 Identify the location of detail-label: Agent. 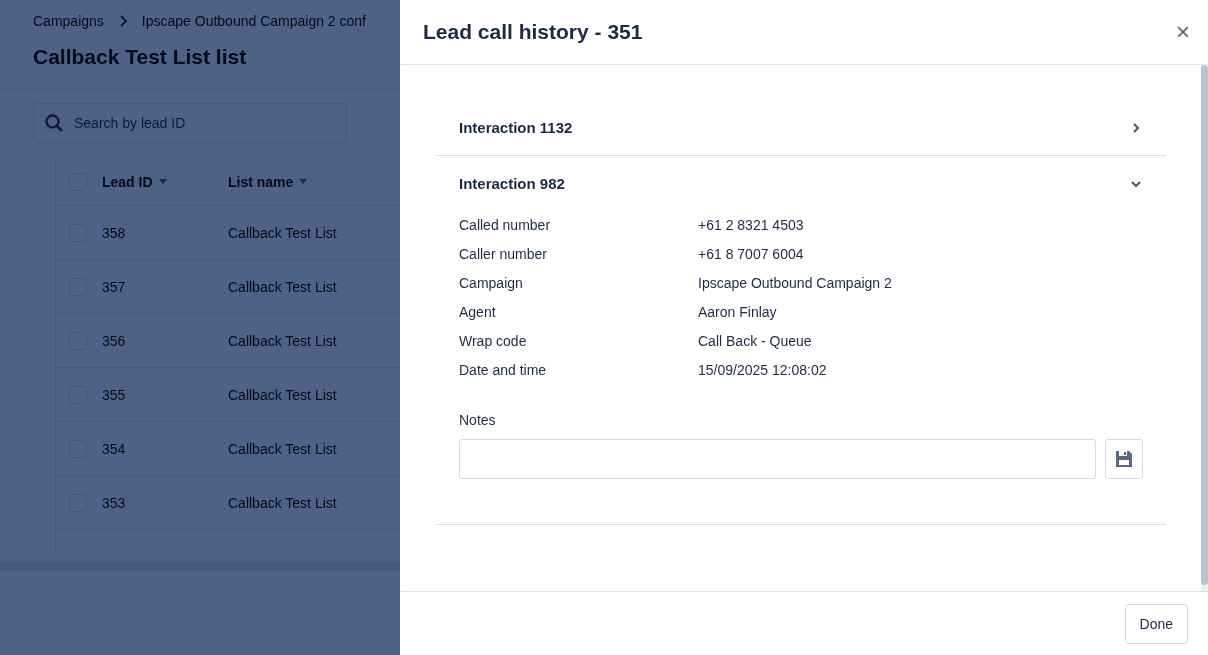
(478, 312).